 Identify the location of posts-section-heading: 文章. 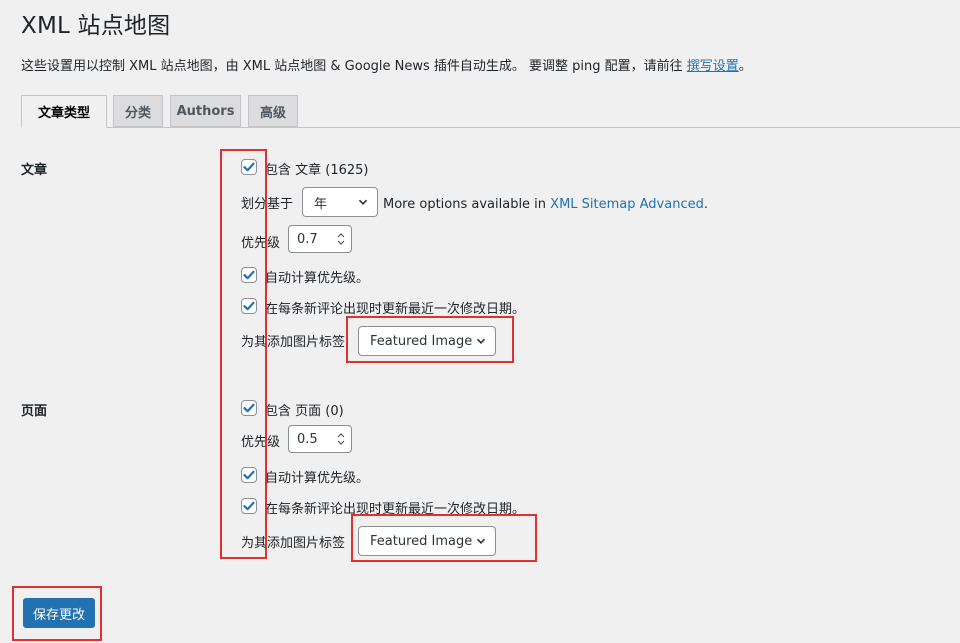
(34, 170).